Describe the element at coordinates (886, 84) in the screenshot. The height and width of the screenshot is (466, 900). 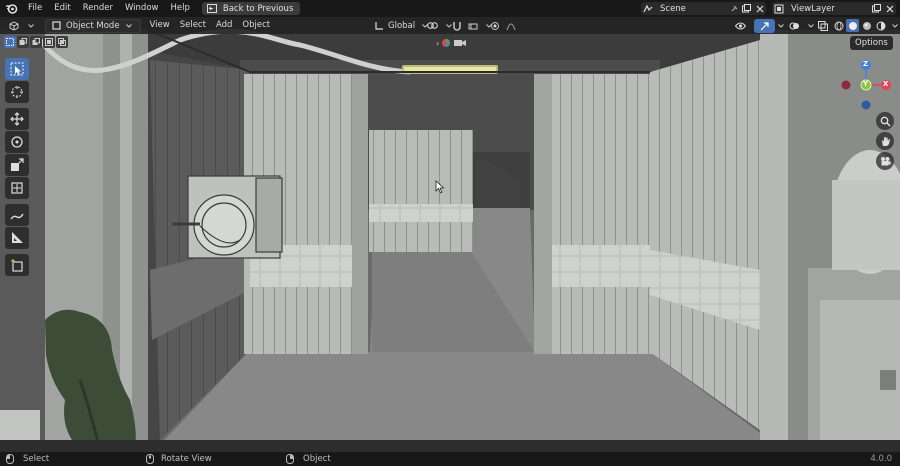
I see `gizmo-x-label: X` at that location.